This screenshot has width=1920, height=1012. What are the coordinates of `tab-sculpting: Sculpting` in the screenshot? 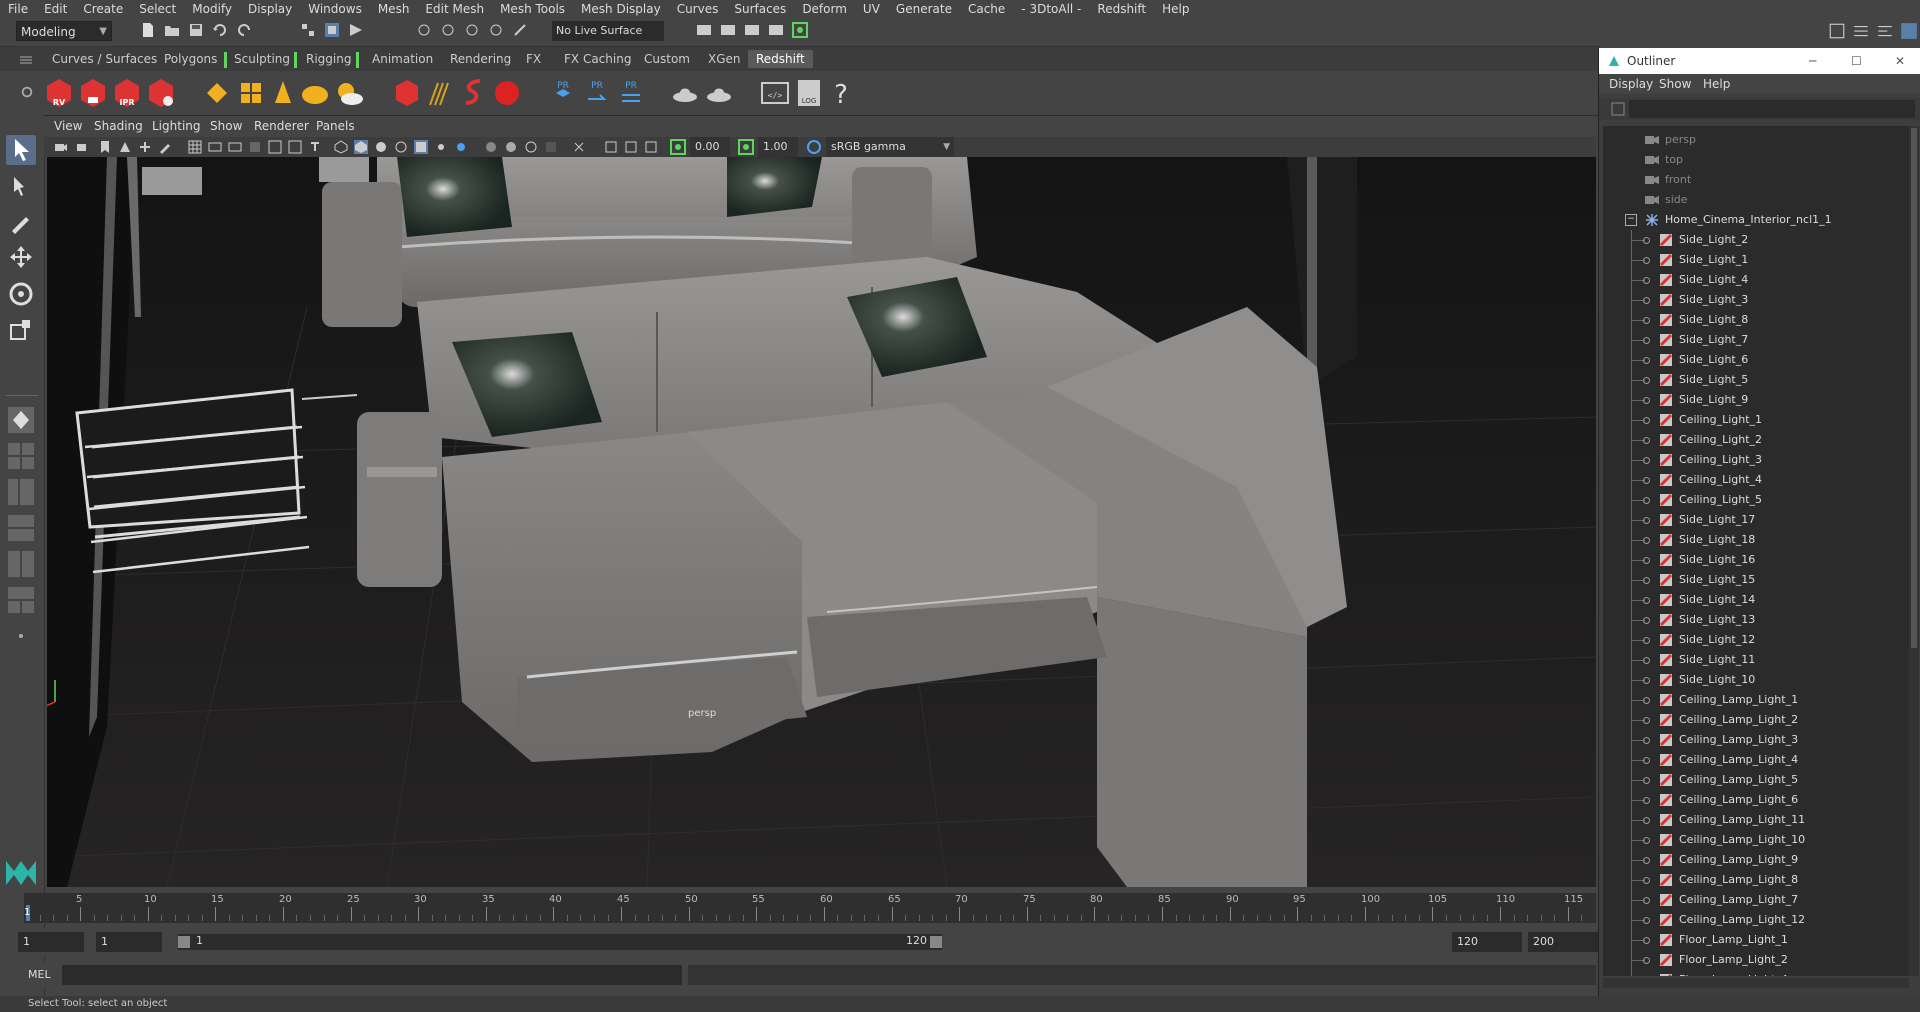 It's located at (262, 59).